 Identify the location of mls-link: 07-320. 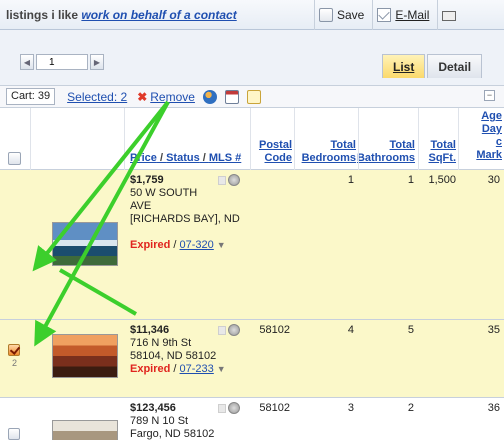
(197, 245).